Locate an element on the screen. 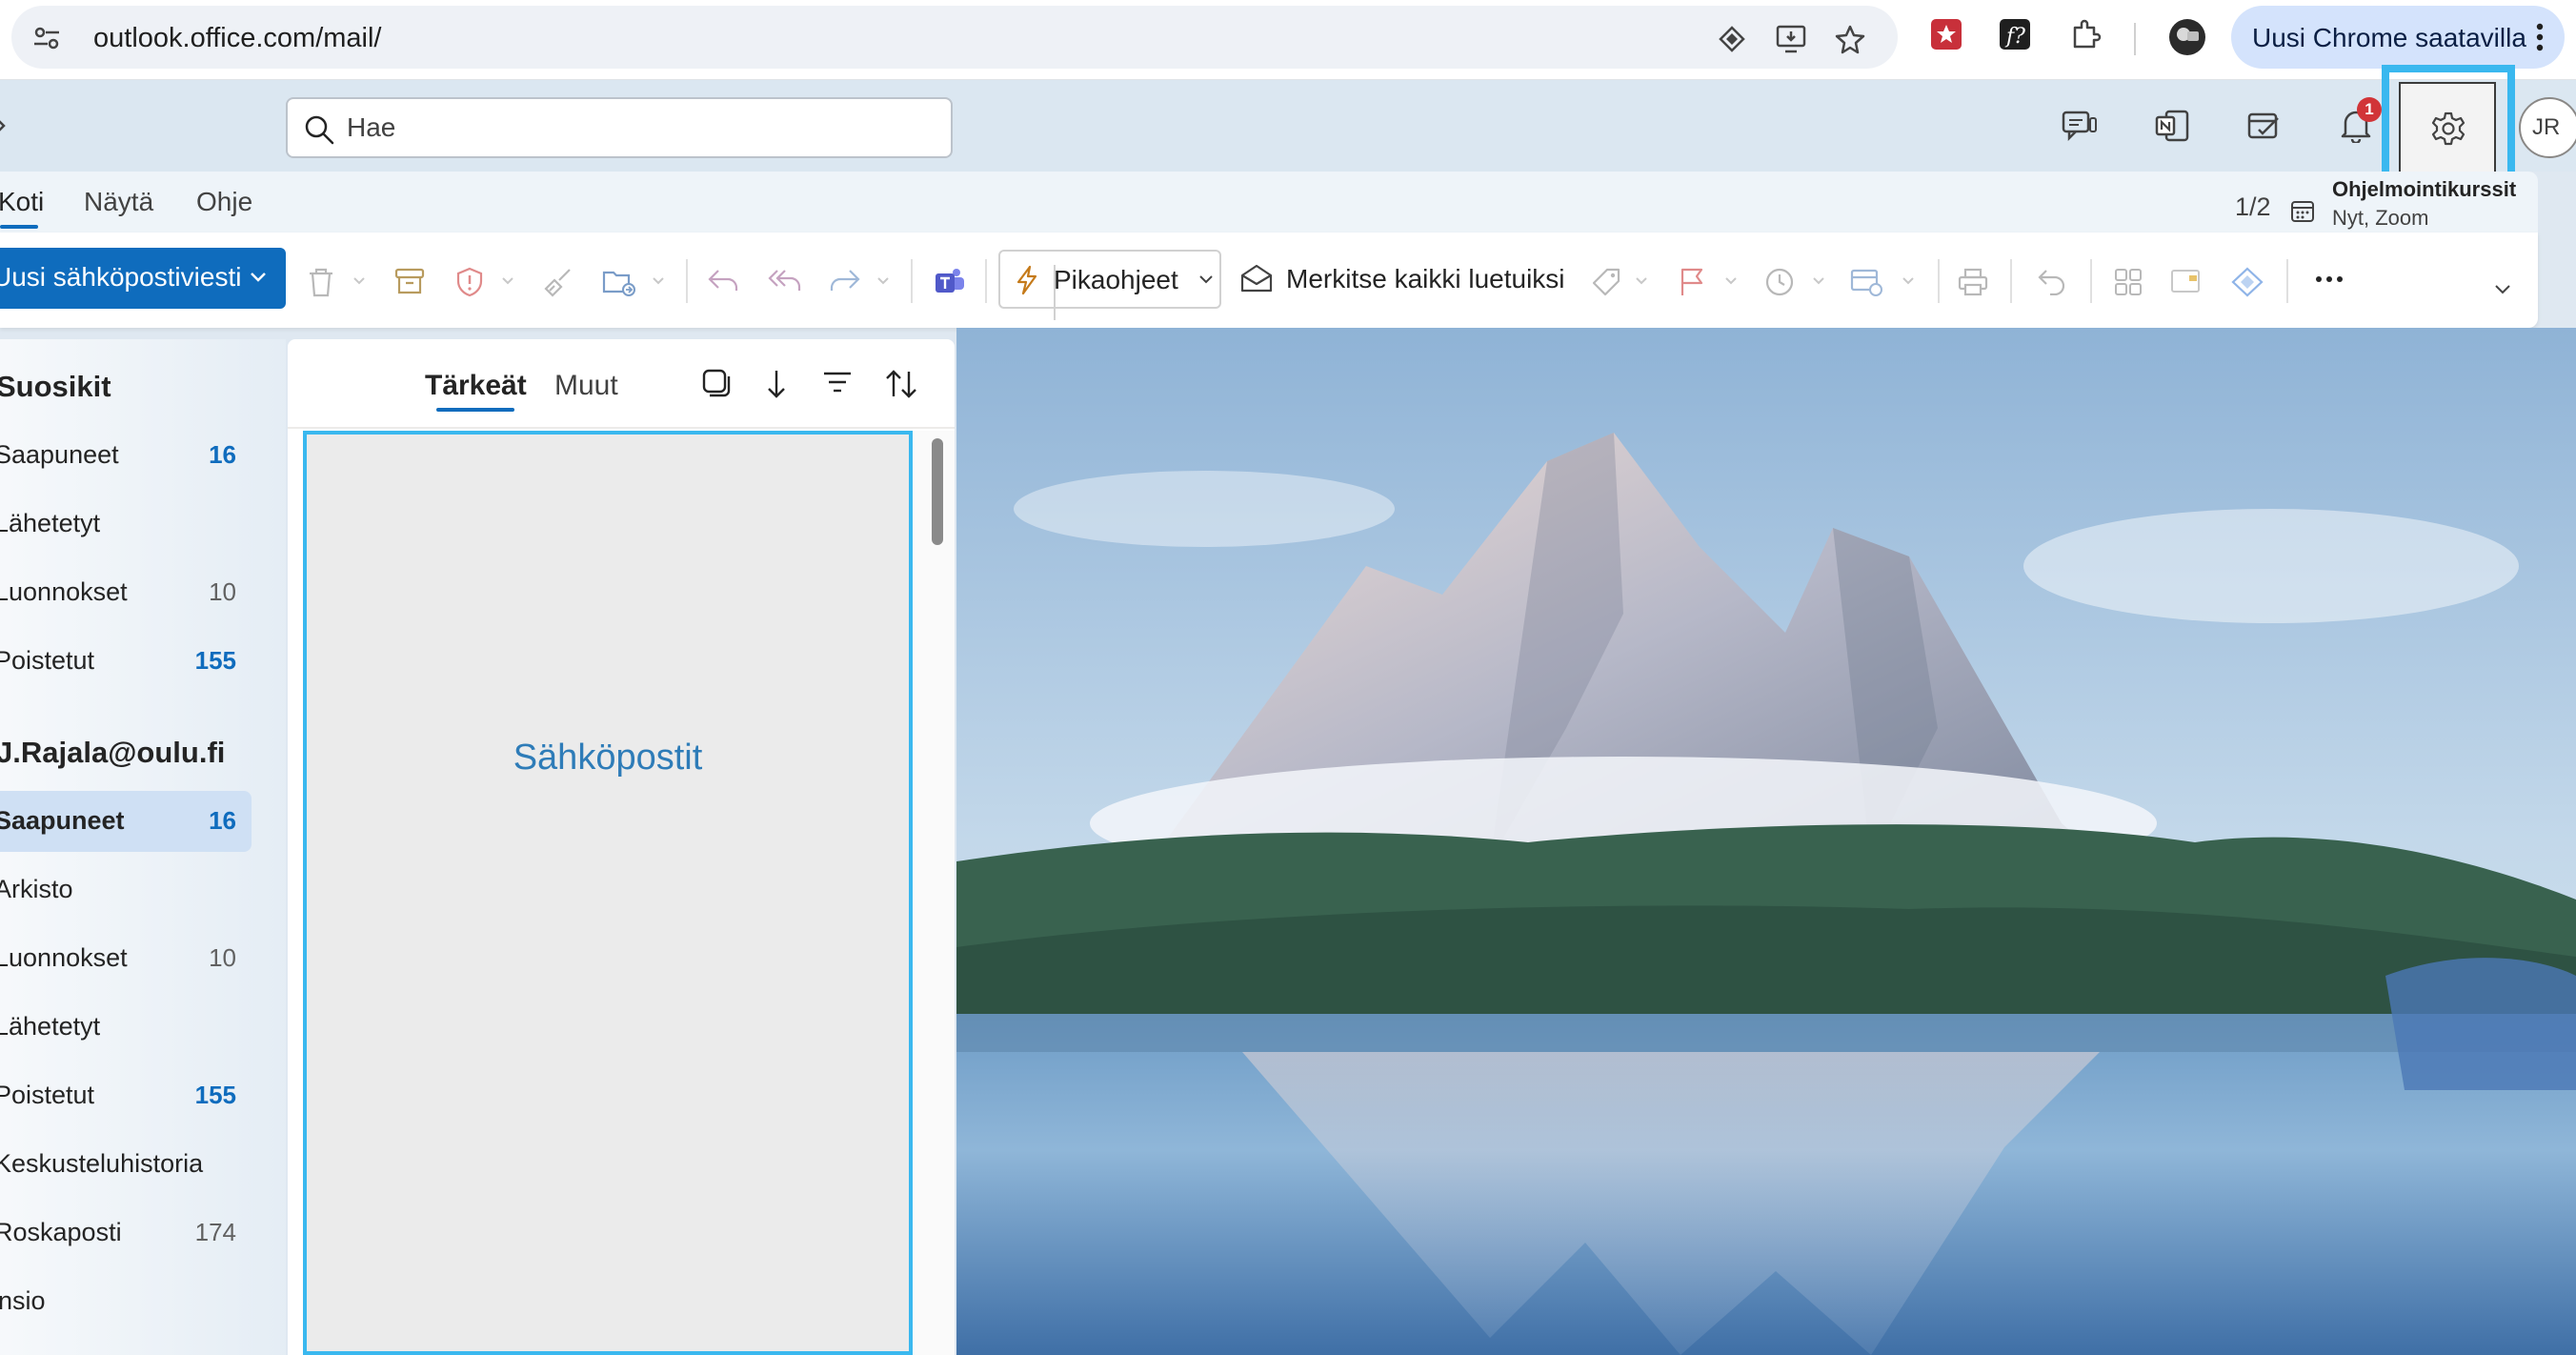 This screenshot has width=2576, height=1355. url-text: outlook.office.com/mail/ is located at coordinates (238, 38).